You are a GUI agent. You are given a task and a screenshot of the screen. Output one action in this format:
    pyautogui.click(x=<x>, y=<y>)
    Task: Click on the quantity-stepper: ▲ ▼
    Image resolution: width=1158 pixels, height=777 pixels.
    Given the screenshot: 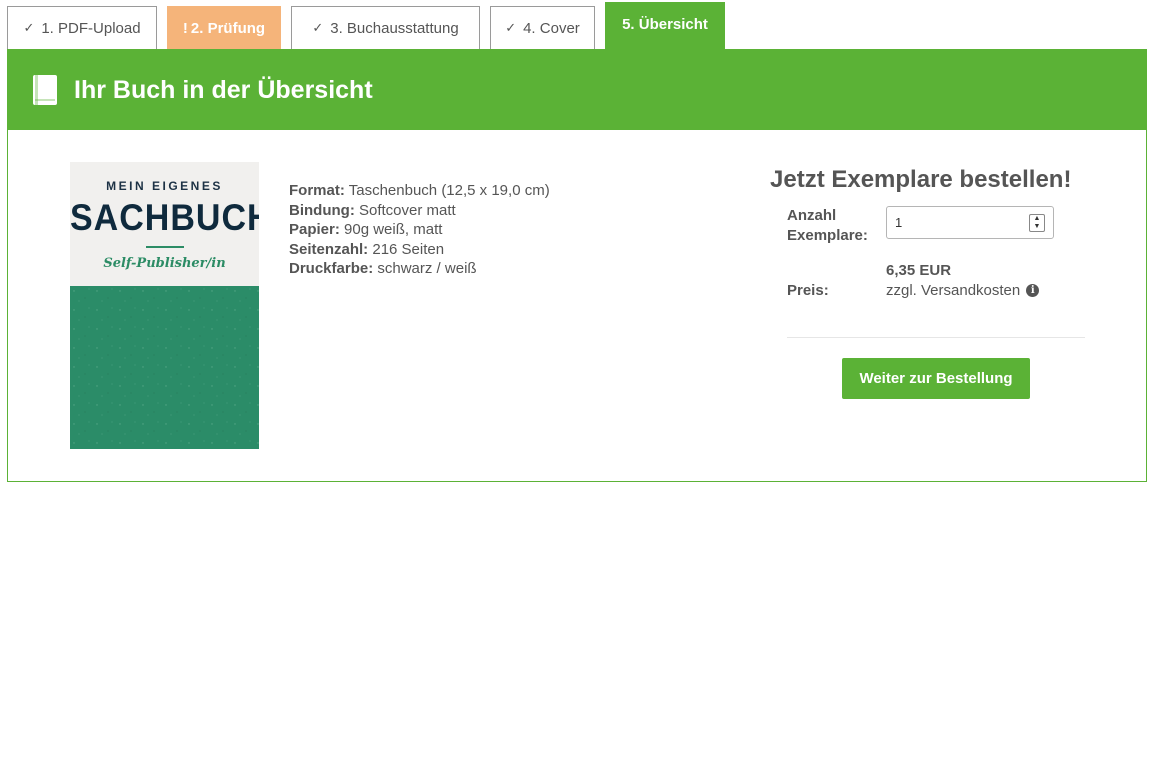 What is the action you would take?
    pyautogui.click(x=1037, y=222)
    